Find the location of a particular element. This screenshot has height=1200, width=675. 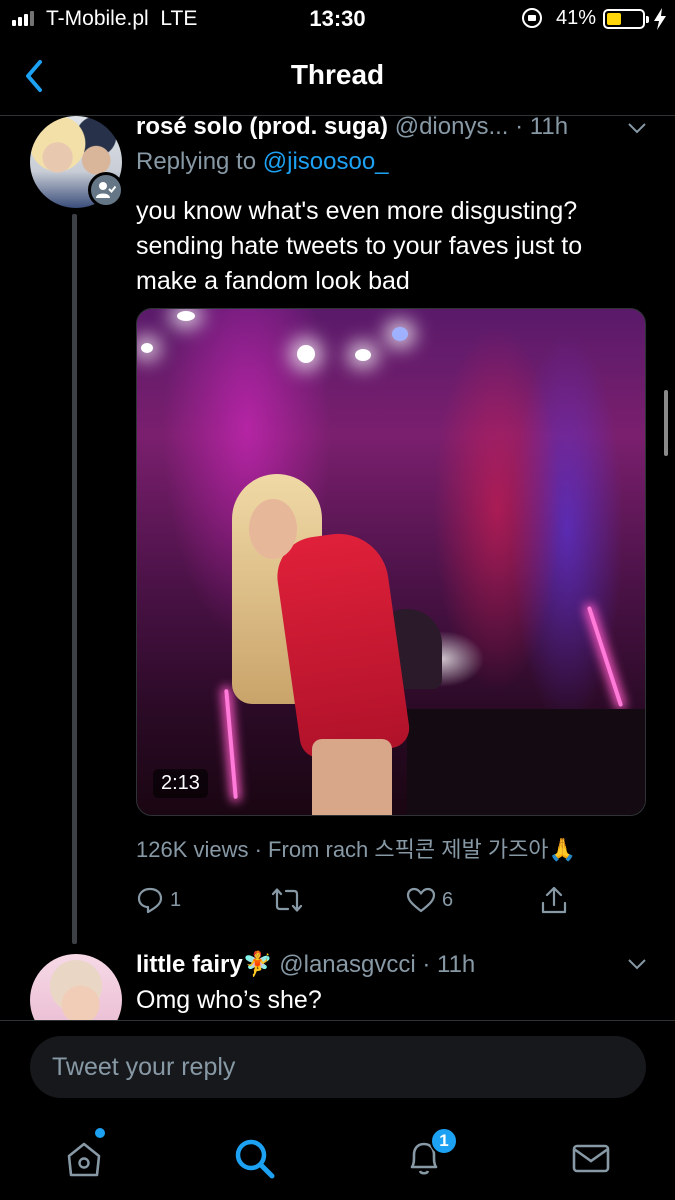

video-duration: 2:13 is located at coordinates (180, 783).